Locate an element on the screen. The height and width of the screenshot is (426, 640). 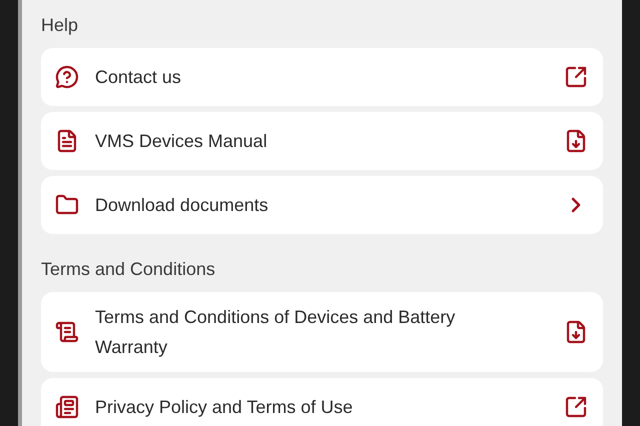
section-heading: Terms and Conditions is located at coordinates (128, 269).